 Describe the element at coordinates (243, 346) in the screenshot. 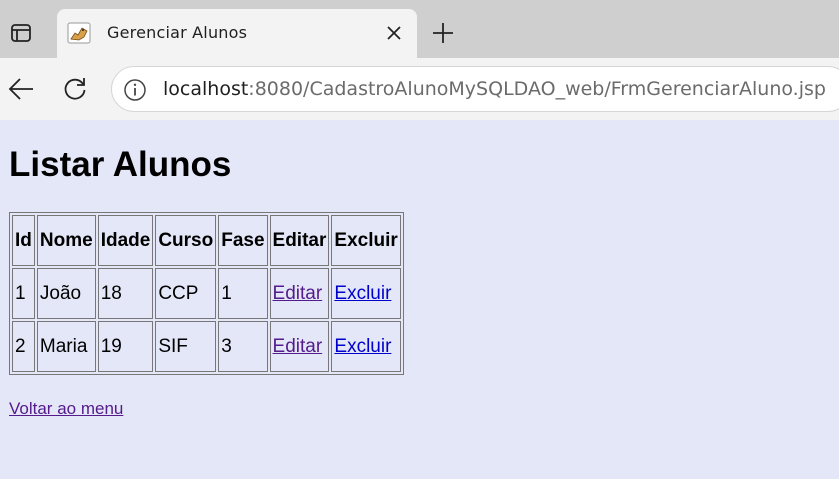

I see `cell-fase: 3` at that location.